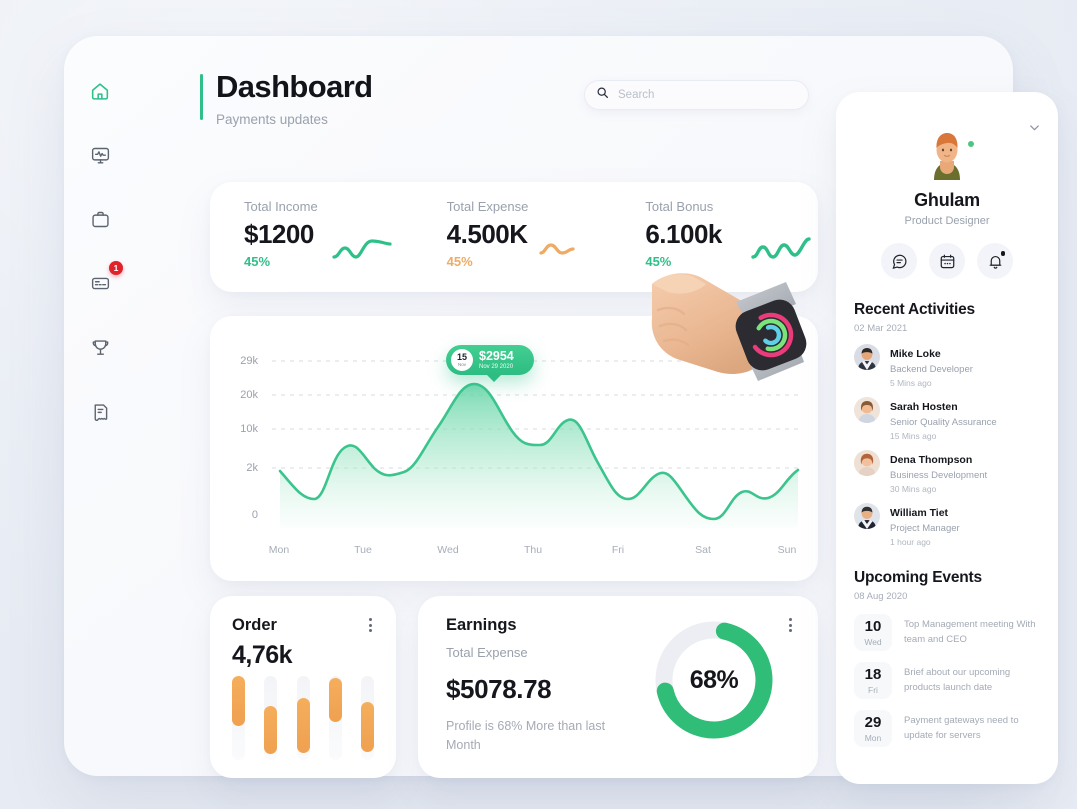 This screenshot has width=1077, height=809. What do you see at coordinates (919, 513) in the screenshot?
I see `activity-name: William Tiet` at bounding box center [919, 513].